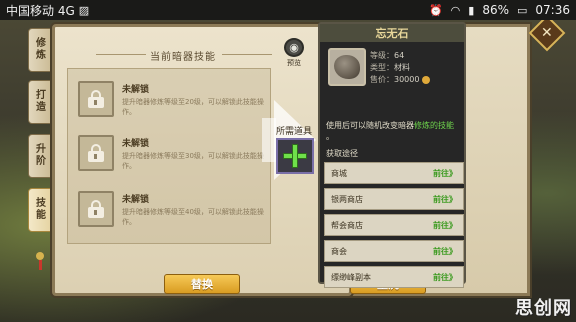 The image size is (576, 322). I want to click on item-level: 等级：64, so click(387, 55).